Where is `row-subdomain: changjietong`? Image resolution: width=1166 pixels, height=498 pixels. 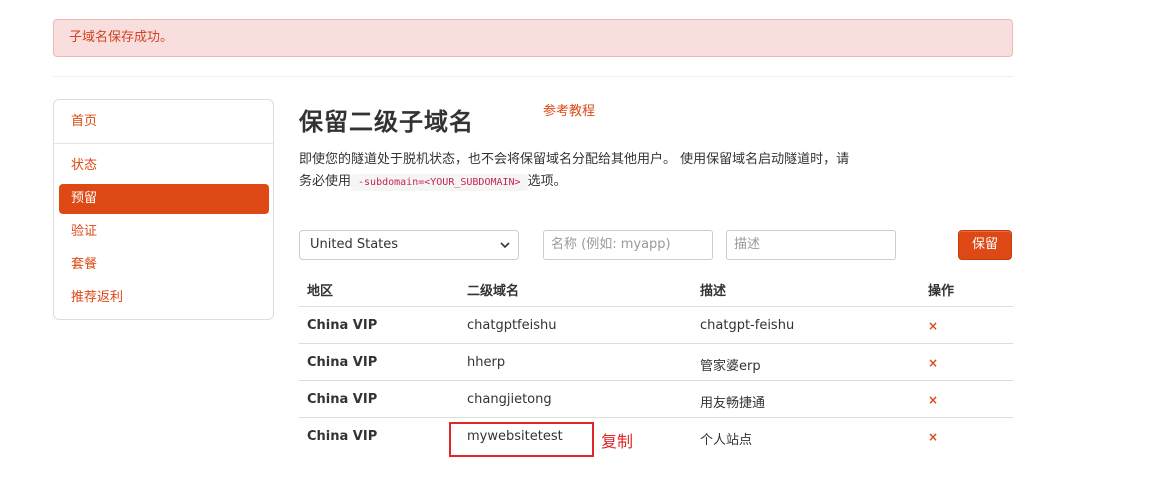
row-subdomain: changjietong is located at coordinates (509, 399).